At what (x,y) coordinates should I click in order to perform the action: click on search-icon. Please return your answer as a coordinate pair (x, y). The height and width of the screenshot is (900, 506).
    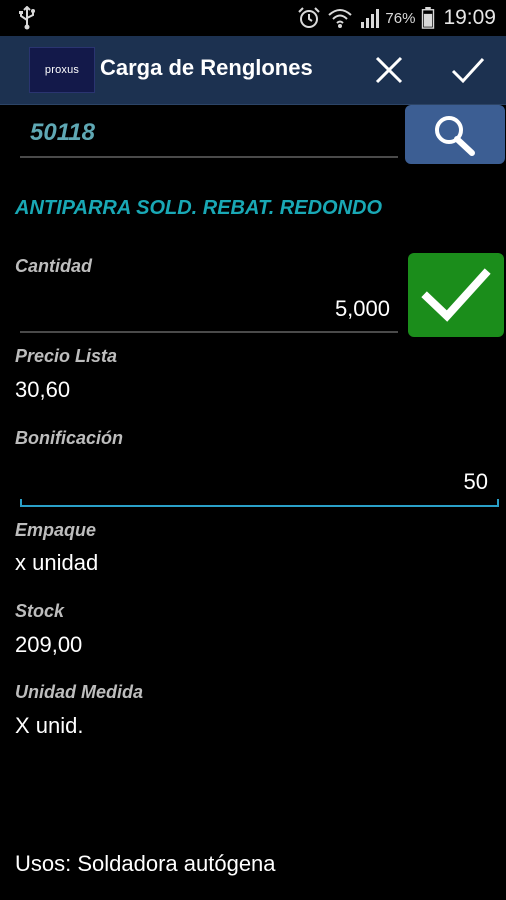
    Looking at the image, I should click on (455, 136).